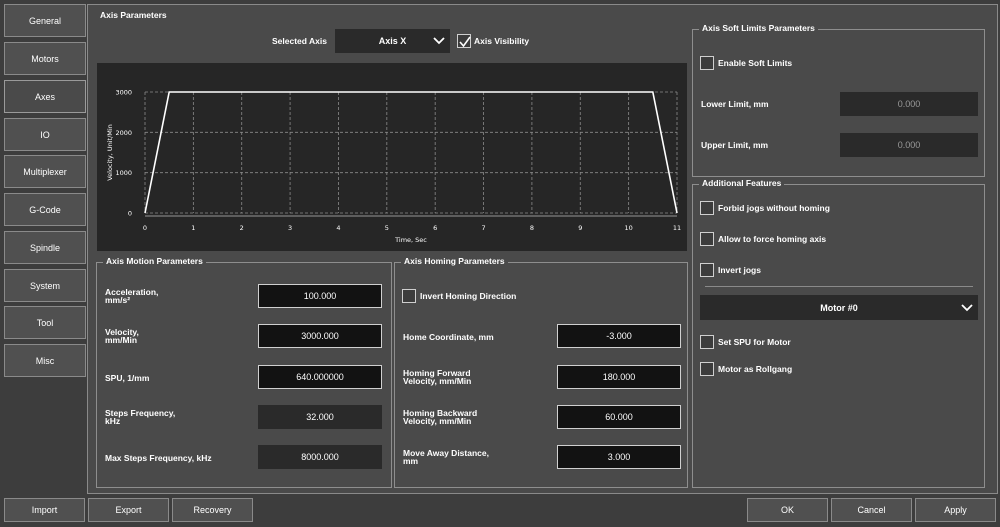 This screenshot has height=527, width=1000. I want to click on selected-axis-label: Selected Axis, so click(299, 41).